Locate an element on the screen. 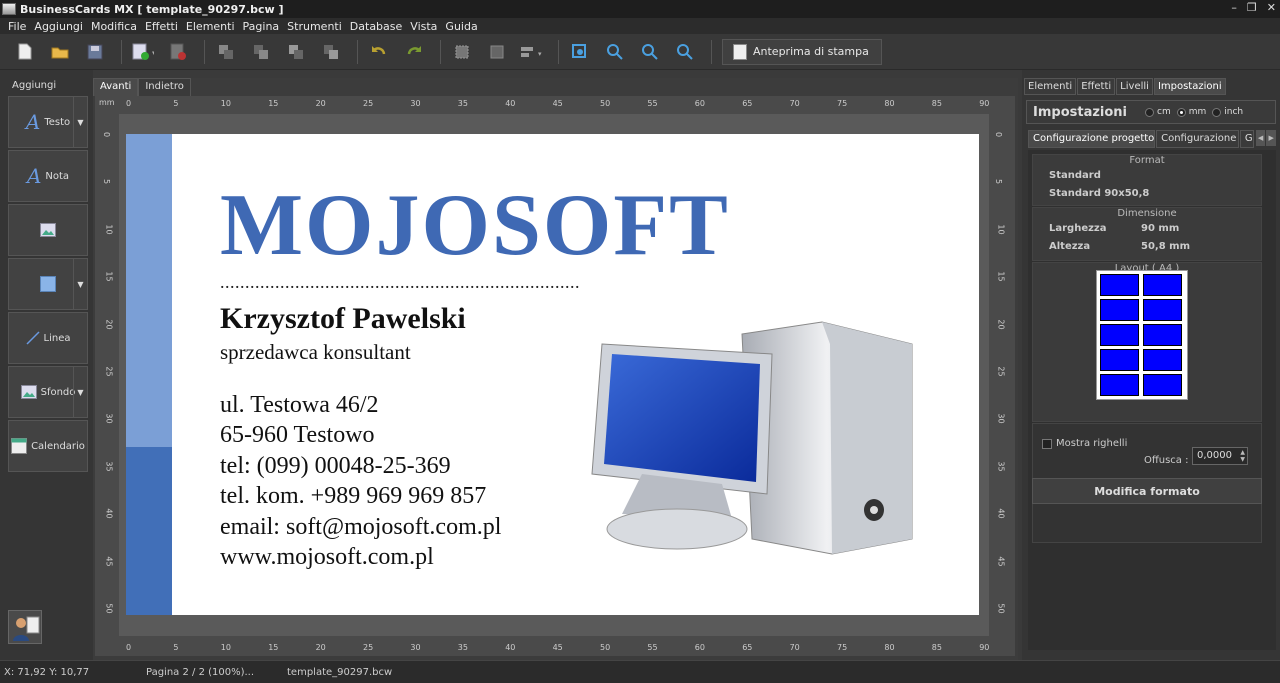  modify-format-button: Modifica formato is located at coordinates (1147, 491).